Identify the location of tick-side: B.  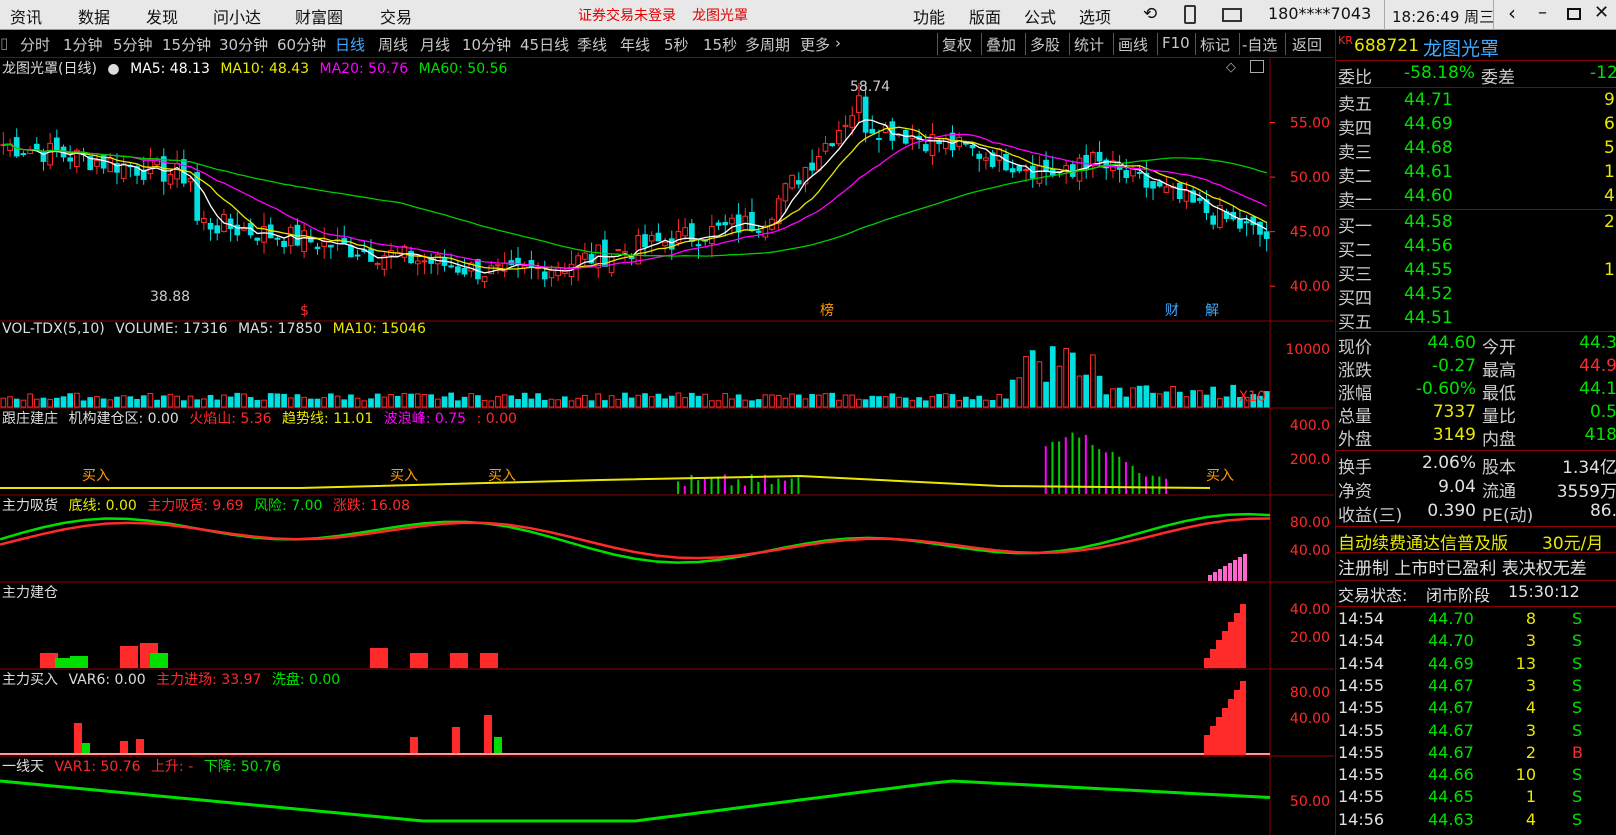
(1577, 752).